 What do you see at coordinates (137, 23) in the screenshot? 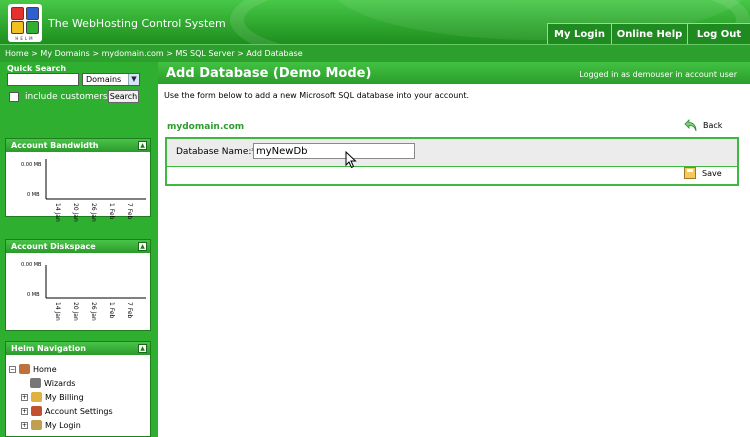
I see `app-title: The WebHosting Control System` at bounding box center [137, 23].